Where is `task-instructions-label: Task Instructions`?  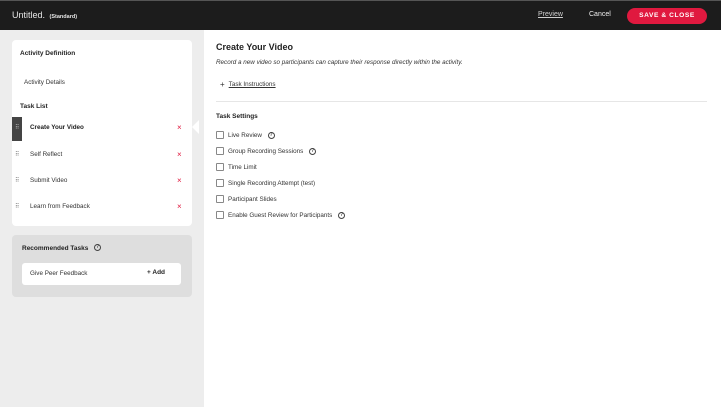 task-instructions-label: Task Instructions is located at coordinates (252, 84).